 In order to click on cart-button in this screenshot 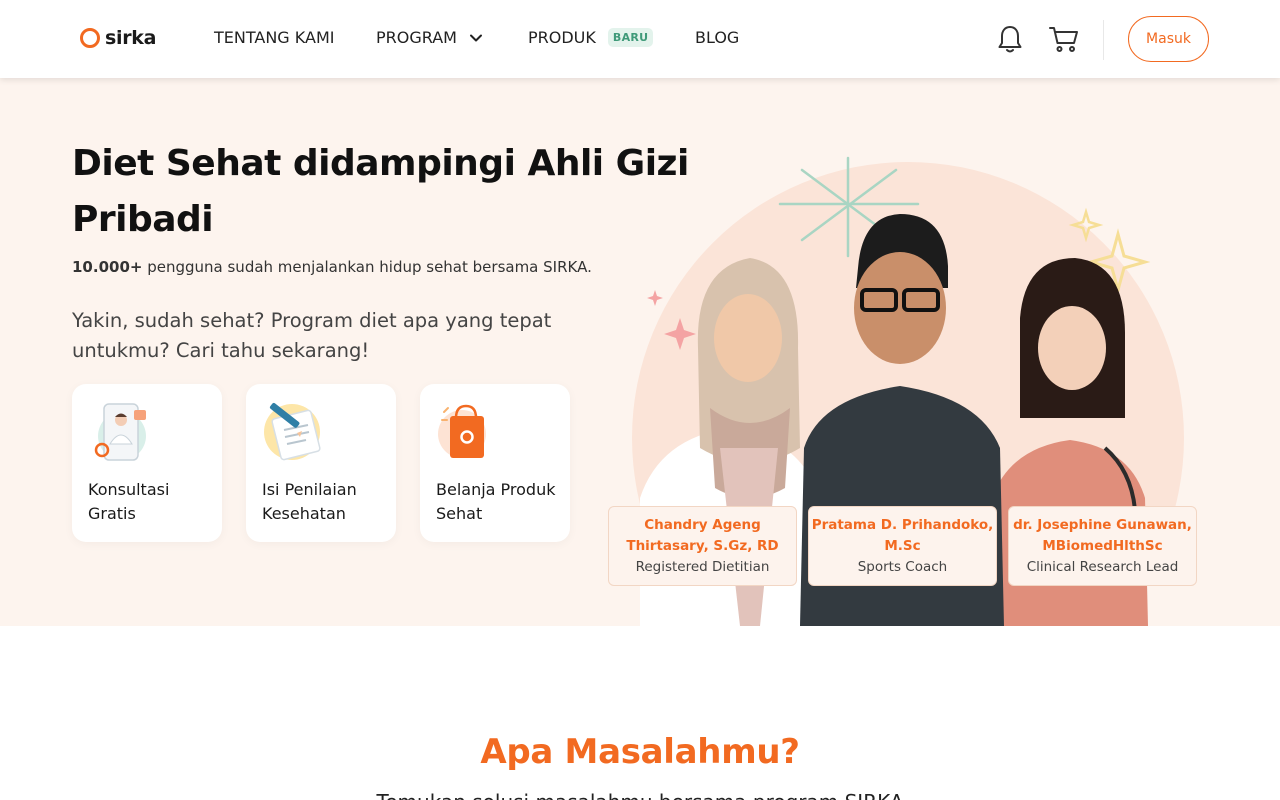, I will do `click(1064, 39)`.